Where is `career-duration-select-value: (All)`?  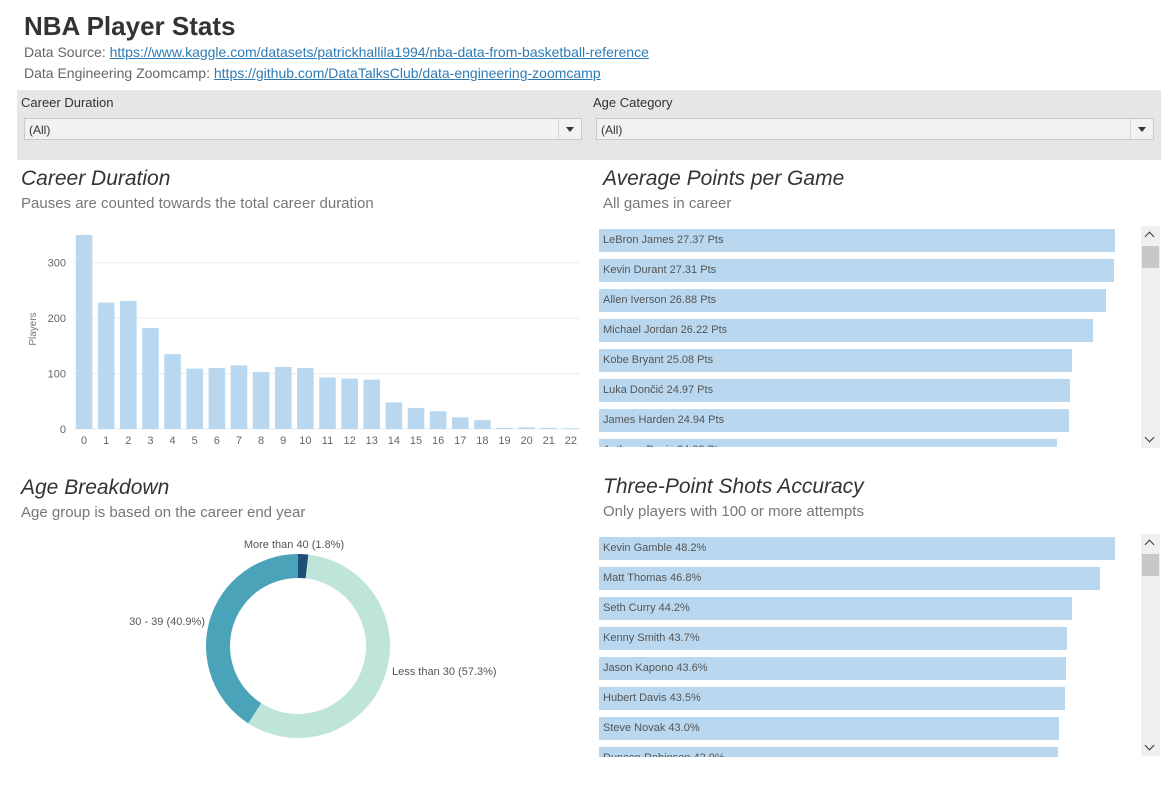 career-duration-select-value: (All) is located at coordinates (40, 130).